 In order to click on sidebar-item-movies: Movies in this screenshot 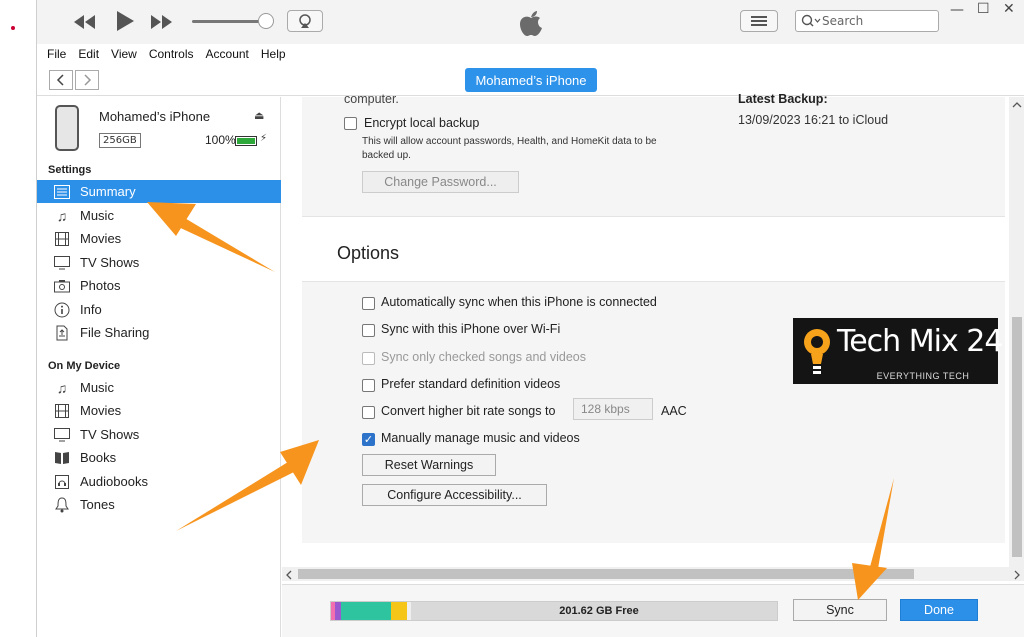, I will do `click(159, 238)`.